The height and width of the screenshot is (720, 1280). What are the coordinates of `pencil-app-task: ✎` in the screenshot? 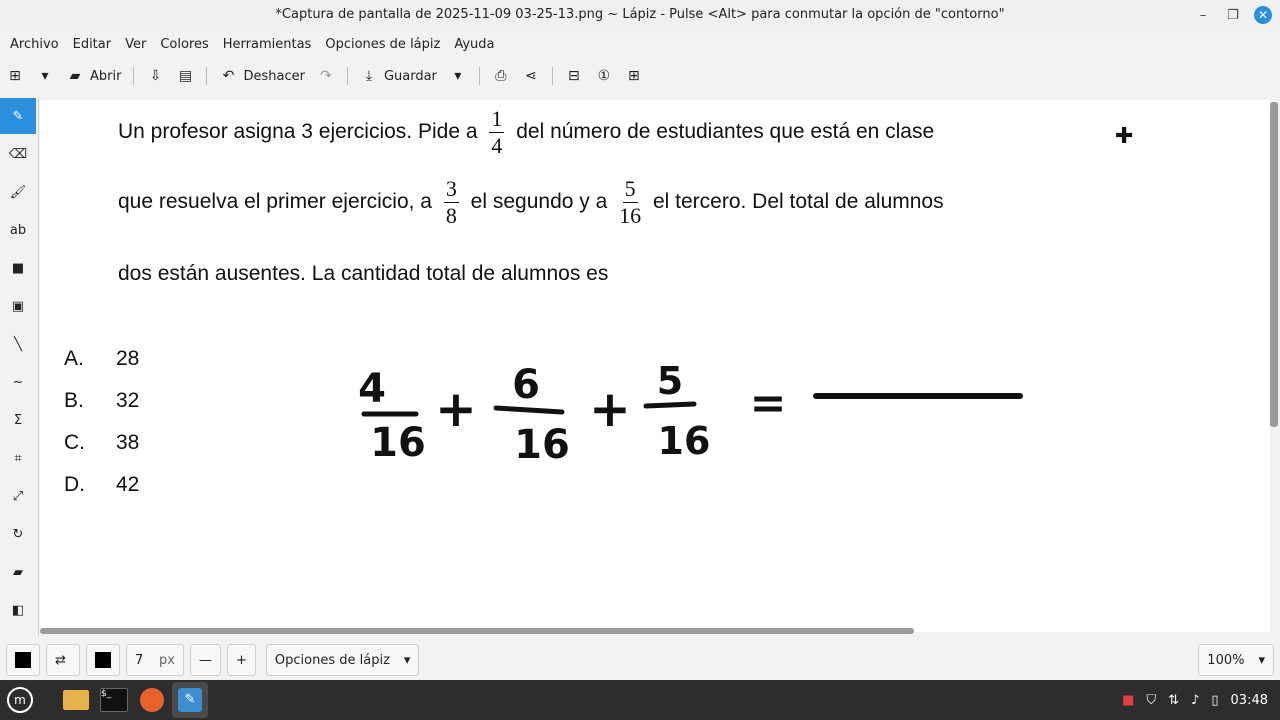 It's located at (190, 700).